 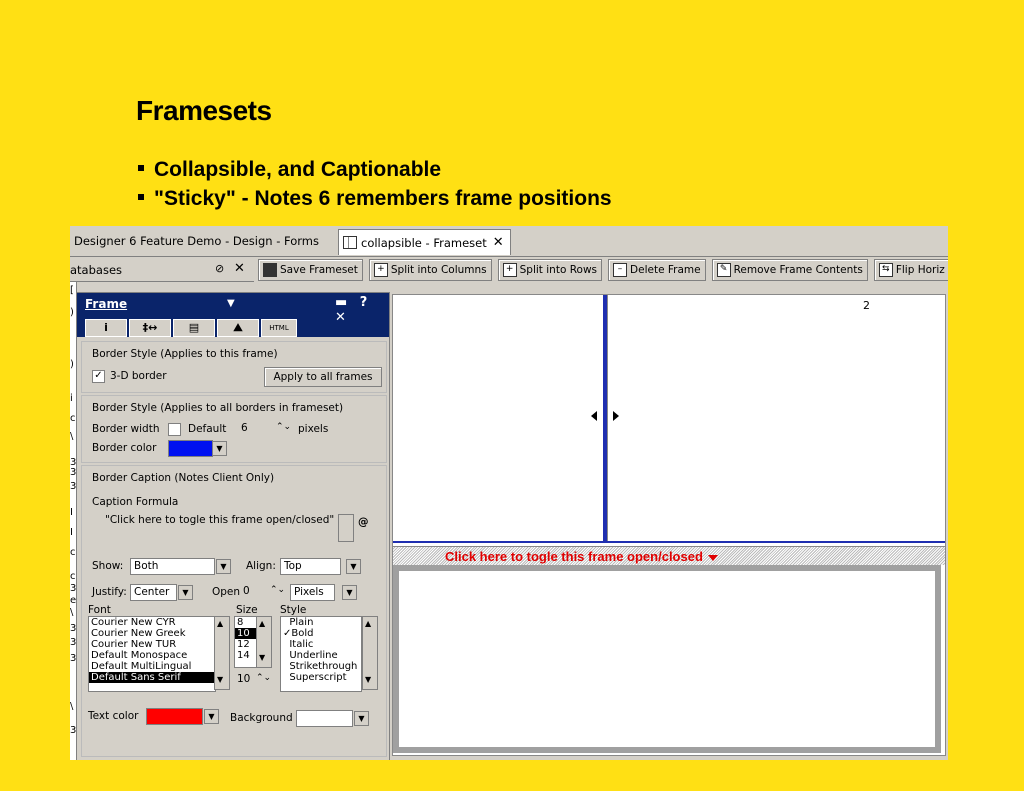 What do you see at coordinates (246, 622) in the screenshot?
I see `list-item: 8` at bounding box center [246, 622].